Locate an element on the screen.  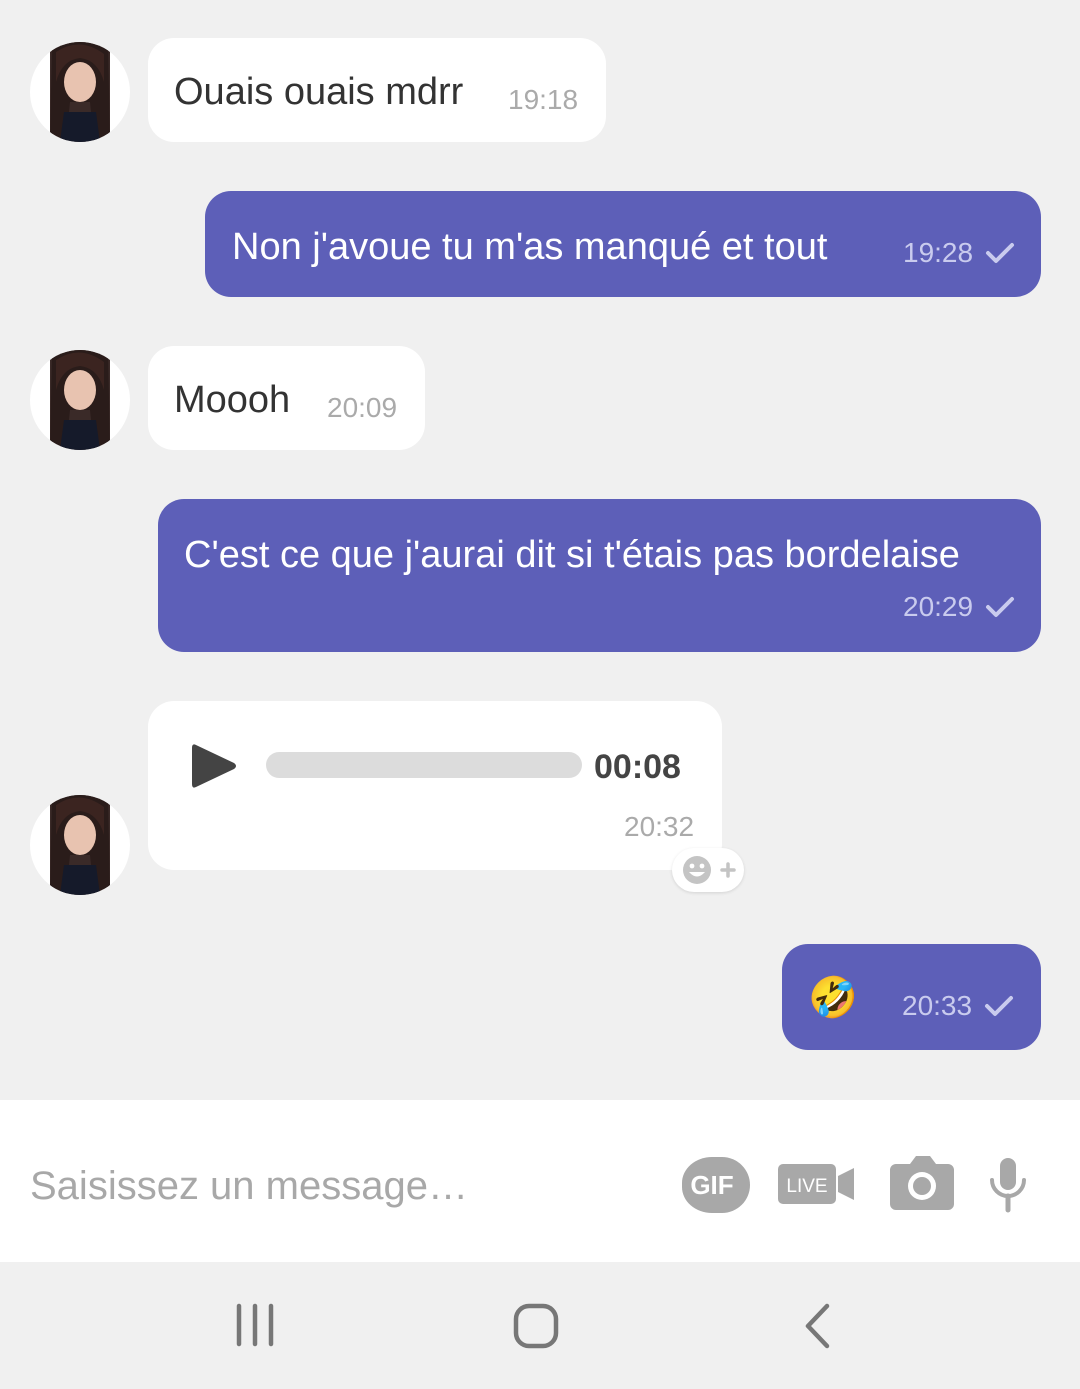
gif-label: GIF is located at coordinates (711, 1185).